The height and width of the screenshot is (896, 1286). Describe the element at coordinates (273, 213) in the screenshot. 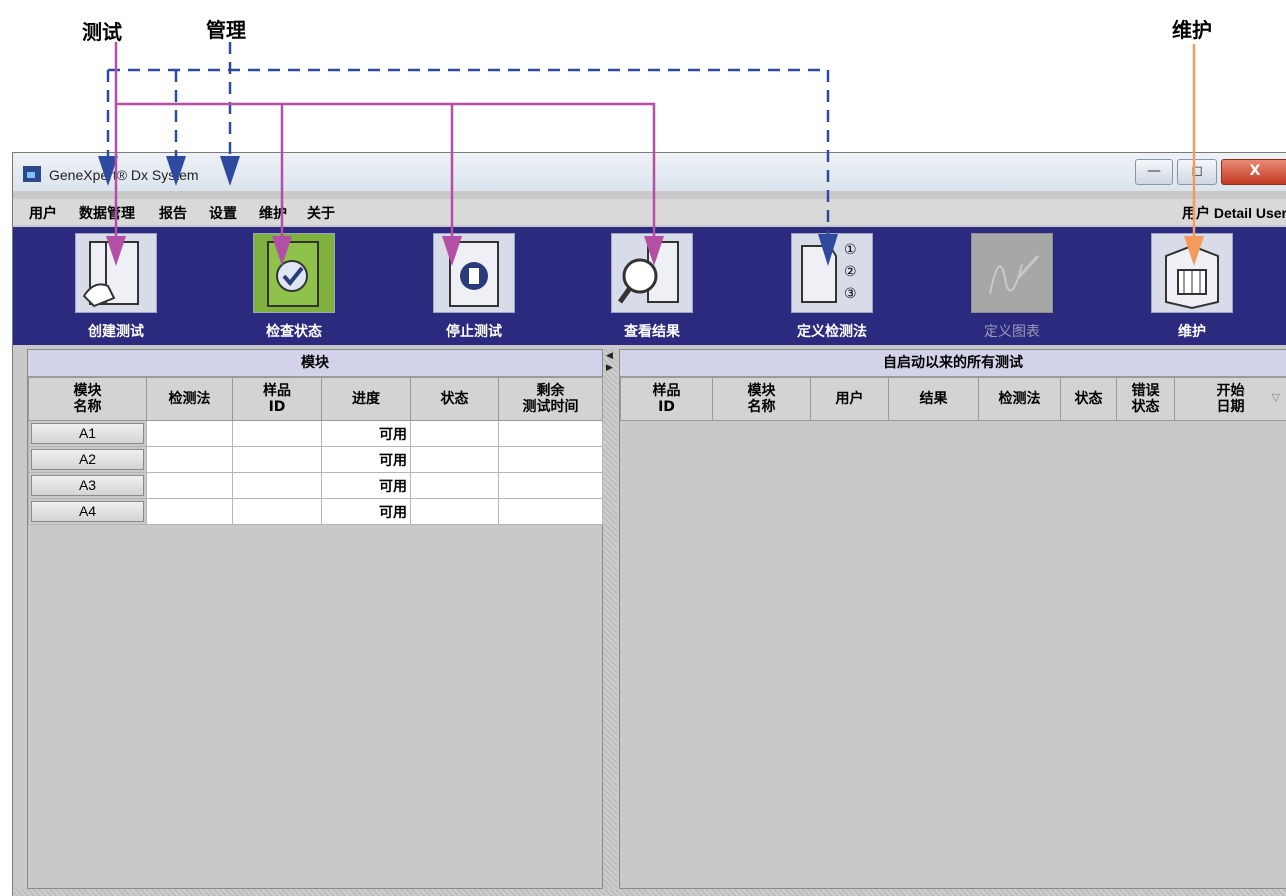

I see `menu-maintenance: 维护` at that location.